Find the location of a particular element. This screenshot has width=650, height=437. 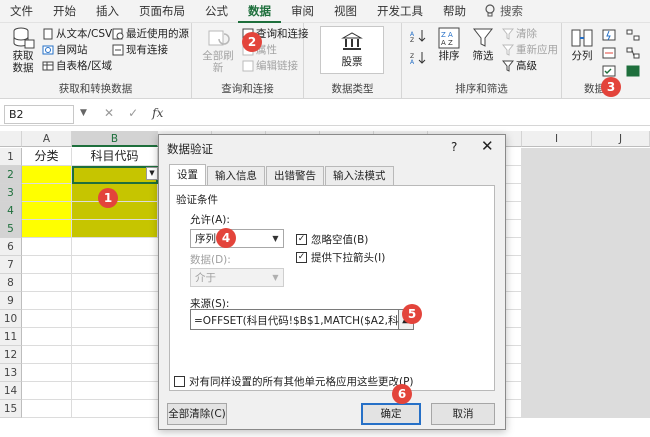

tab-formulas: 公式 is located at coordinates (216, 11).